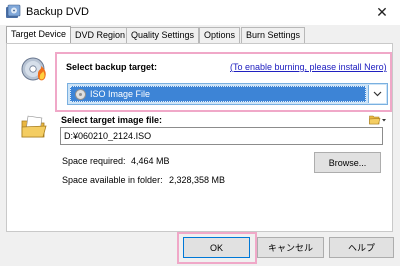 The image size is (400, 266). I want to click on help-button: ヘルプ, so click(361, 247).